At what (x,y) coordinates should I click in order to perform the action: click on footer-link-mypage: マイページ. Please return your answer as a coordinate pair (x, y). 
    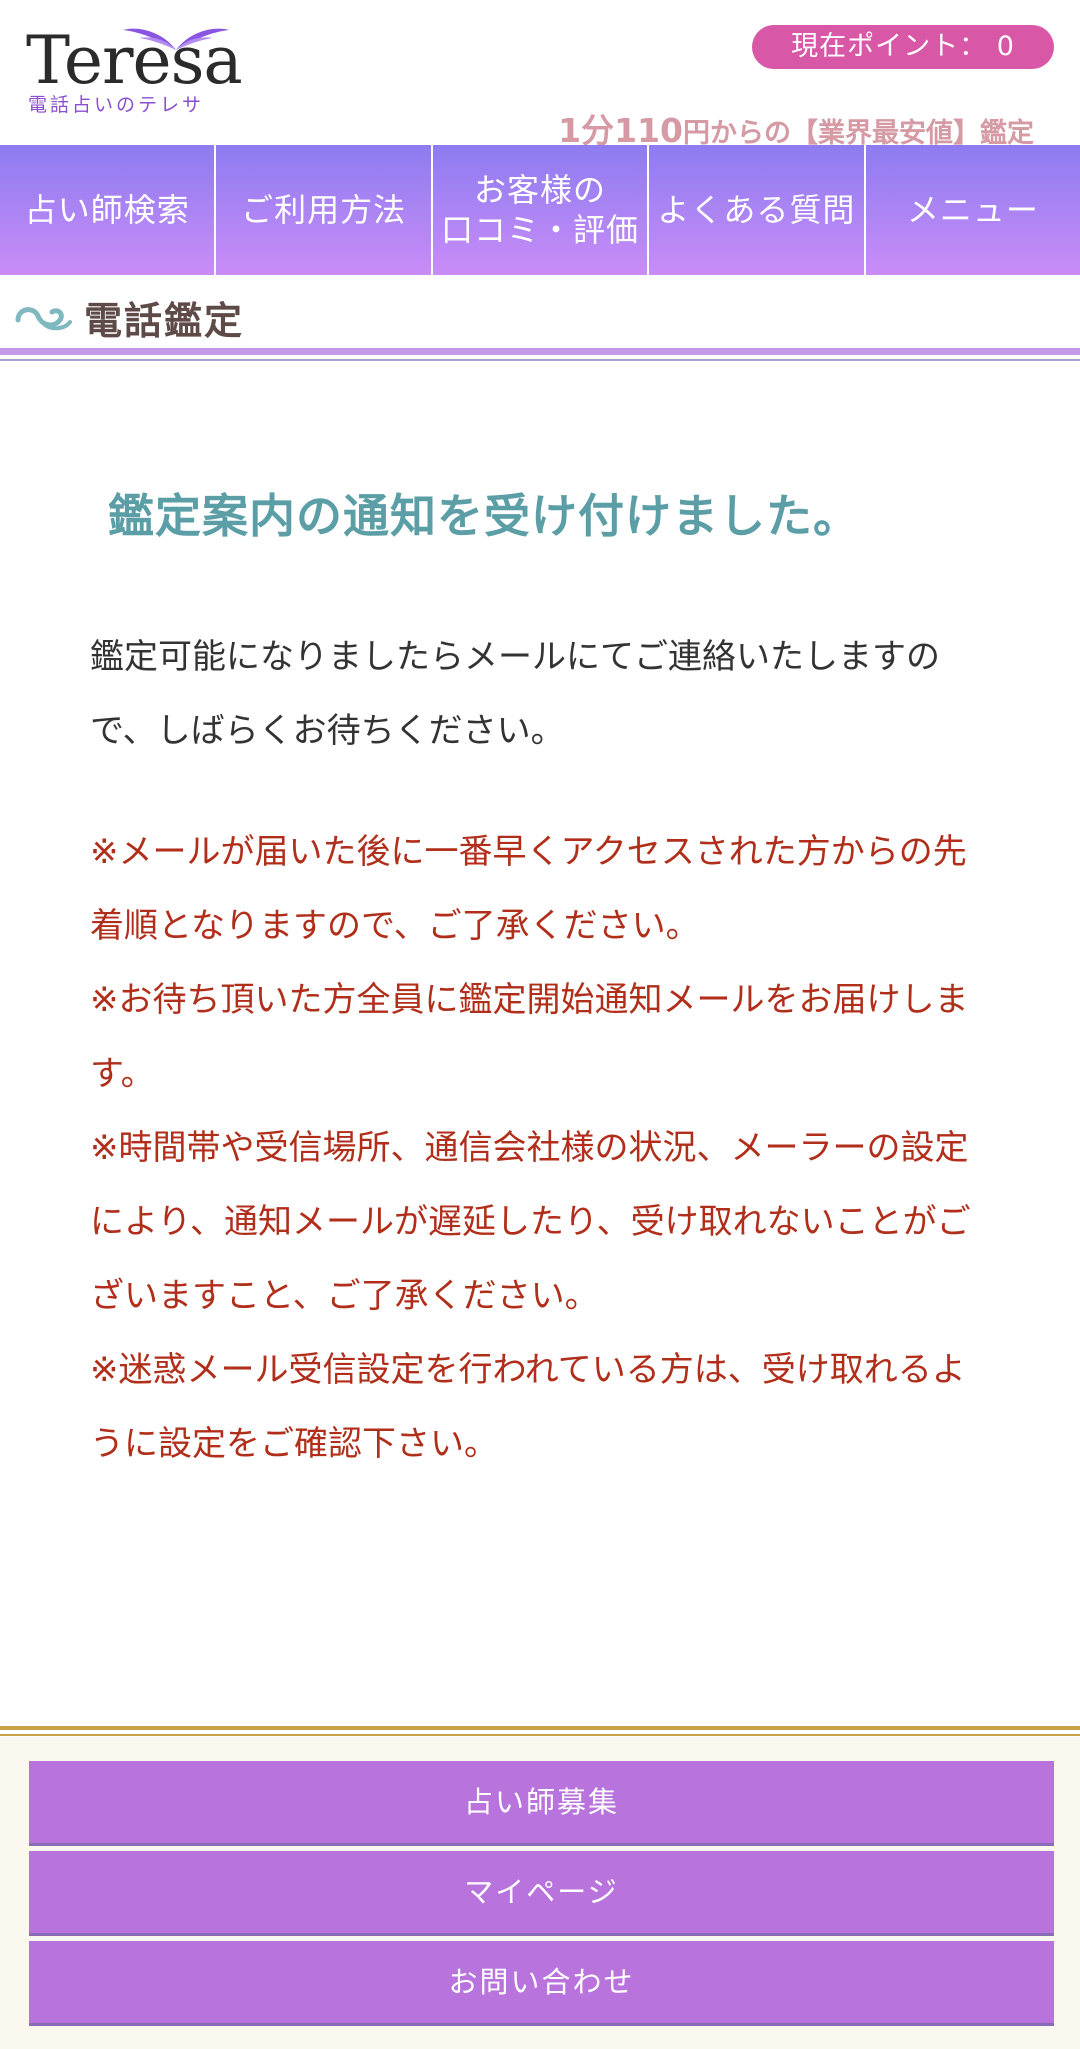
    Looking at the image, I should click on (541, 1893).